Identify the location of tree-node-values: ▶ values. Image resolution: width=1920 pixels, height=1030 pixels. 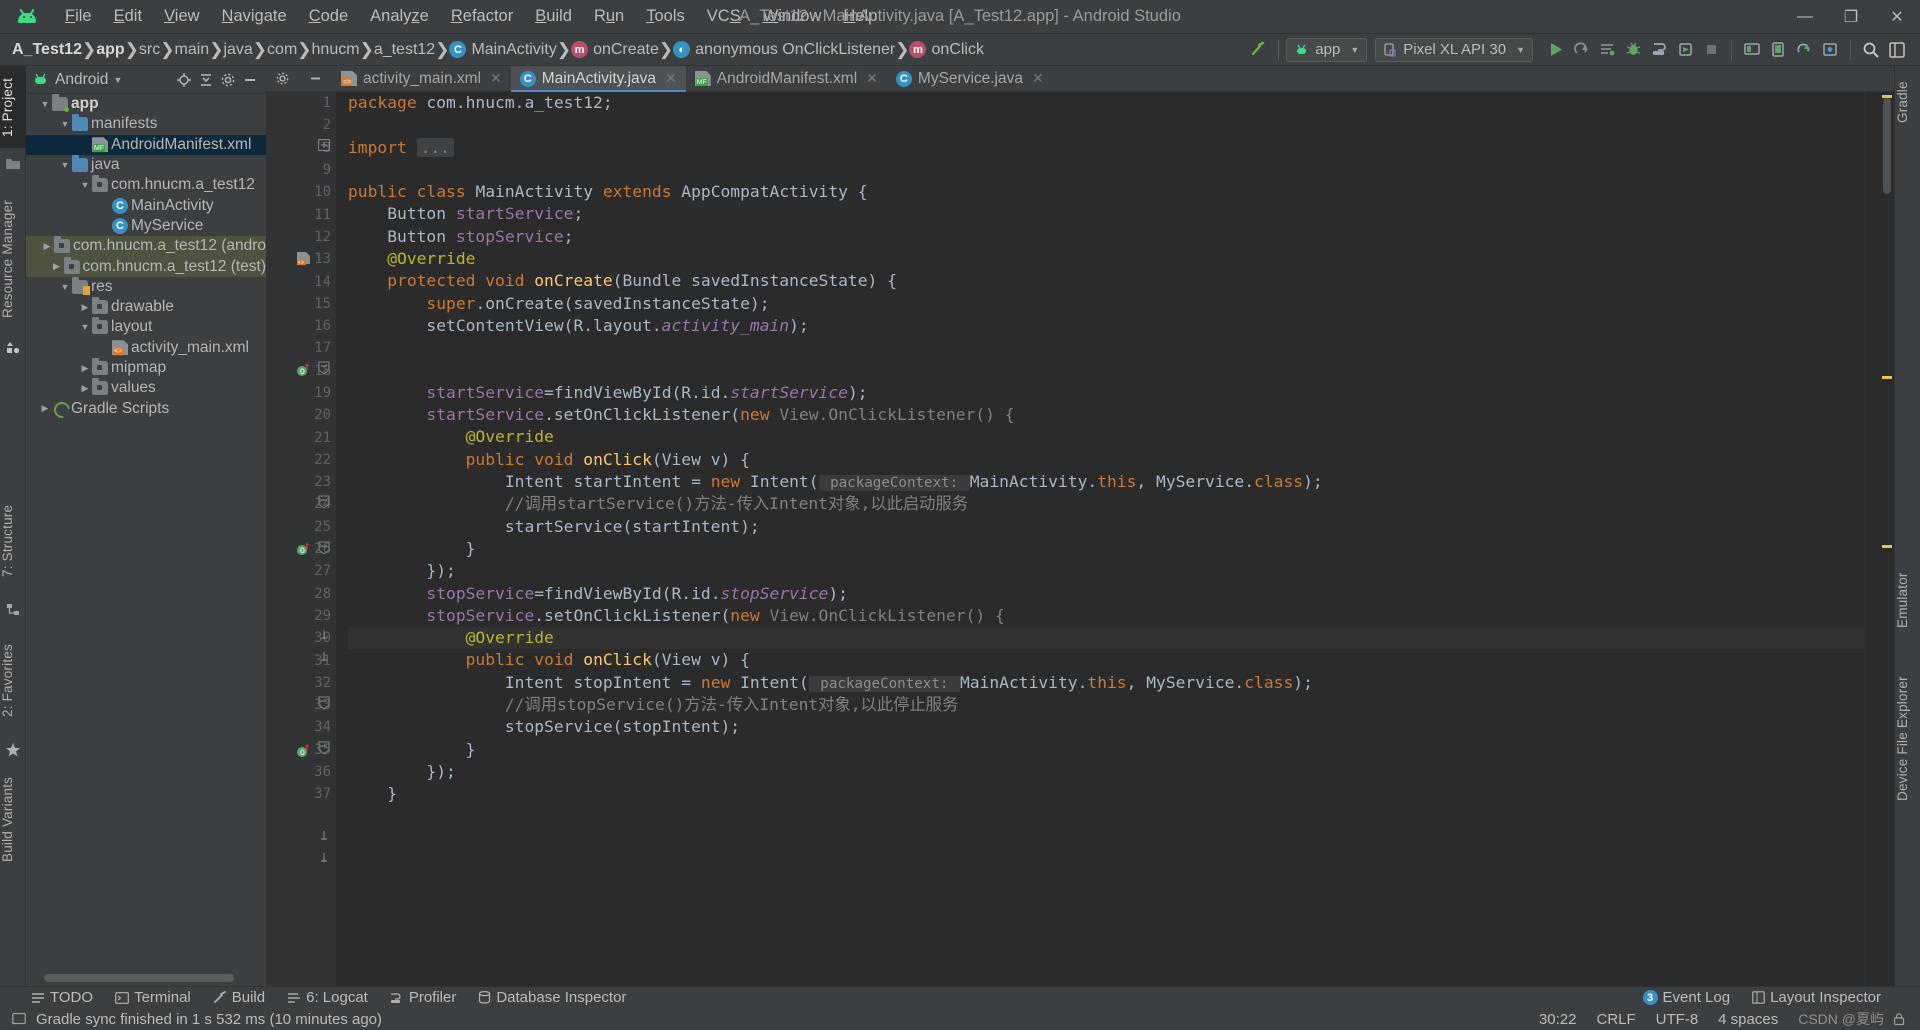
(146, 388).